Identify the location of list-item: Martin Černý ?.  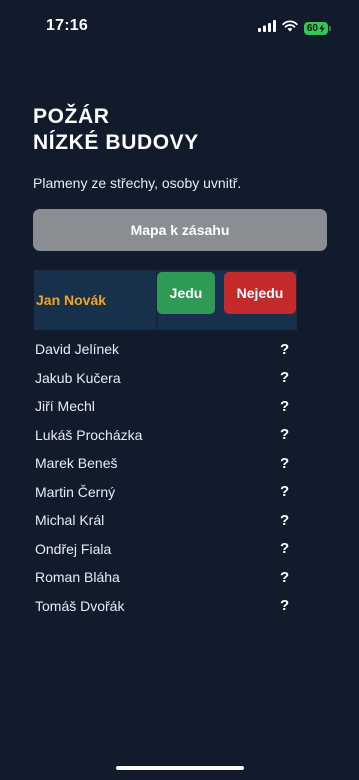
(166, 492).